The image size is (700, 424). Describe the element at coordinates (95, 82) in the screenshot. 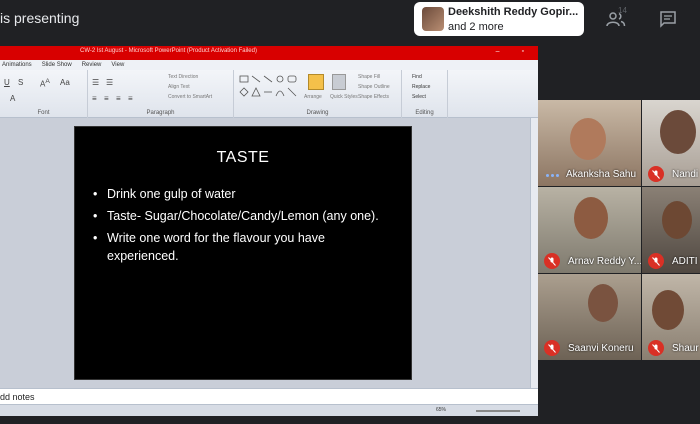

I see `bullets-icon: ☰` at that location.